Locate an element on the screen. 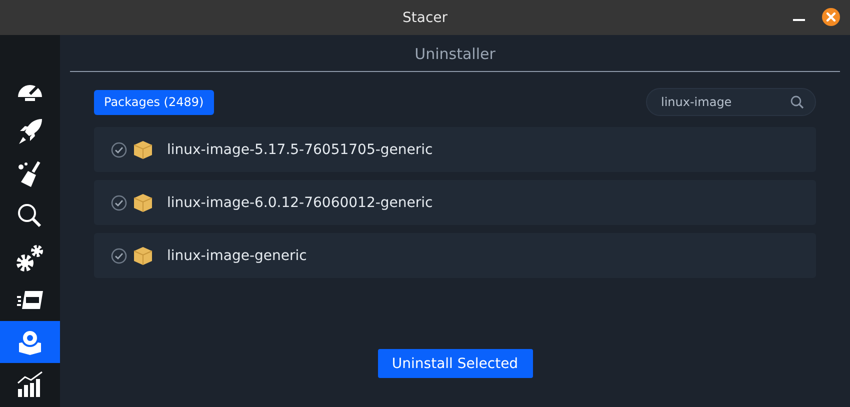 The width and height of the screenshot is (850, 407). window-stack-icon is located at coordinates (30, 300).